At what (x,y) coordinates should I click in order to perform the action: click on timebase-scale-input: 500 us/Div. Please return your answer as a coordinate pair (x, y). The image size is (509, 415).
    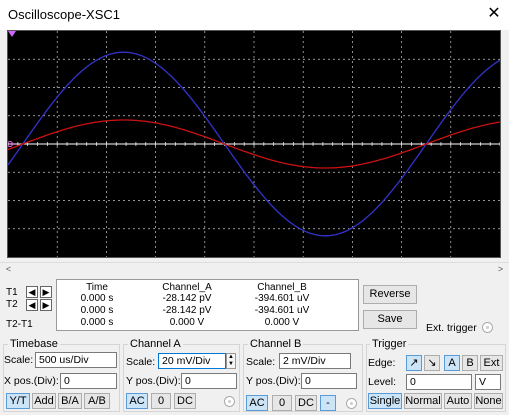
    Looking at the image, I should click on (76, 360).